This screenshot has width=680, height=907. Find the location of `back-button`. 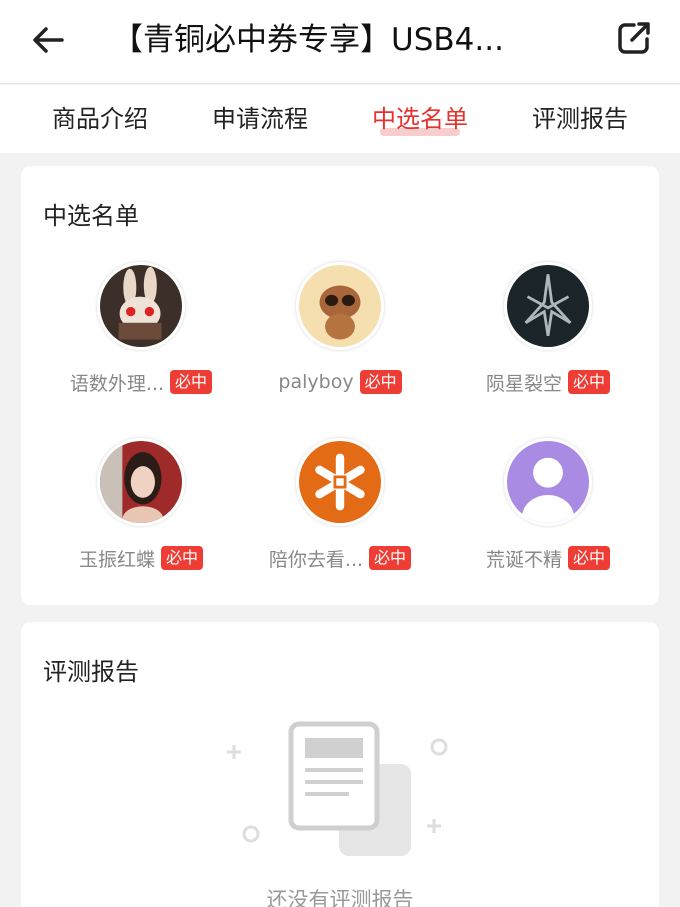

back-button is located at coordinates (48, 40).